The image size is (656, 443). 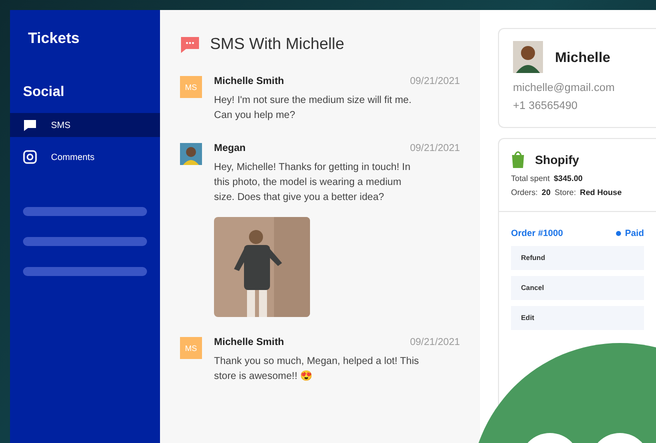 What do you see at coordinates (546, 192) in the screenshot?
I see `field-value: 20` at bounding box center [546, 192].